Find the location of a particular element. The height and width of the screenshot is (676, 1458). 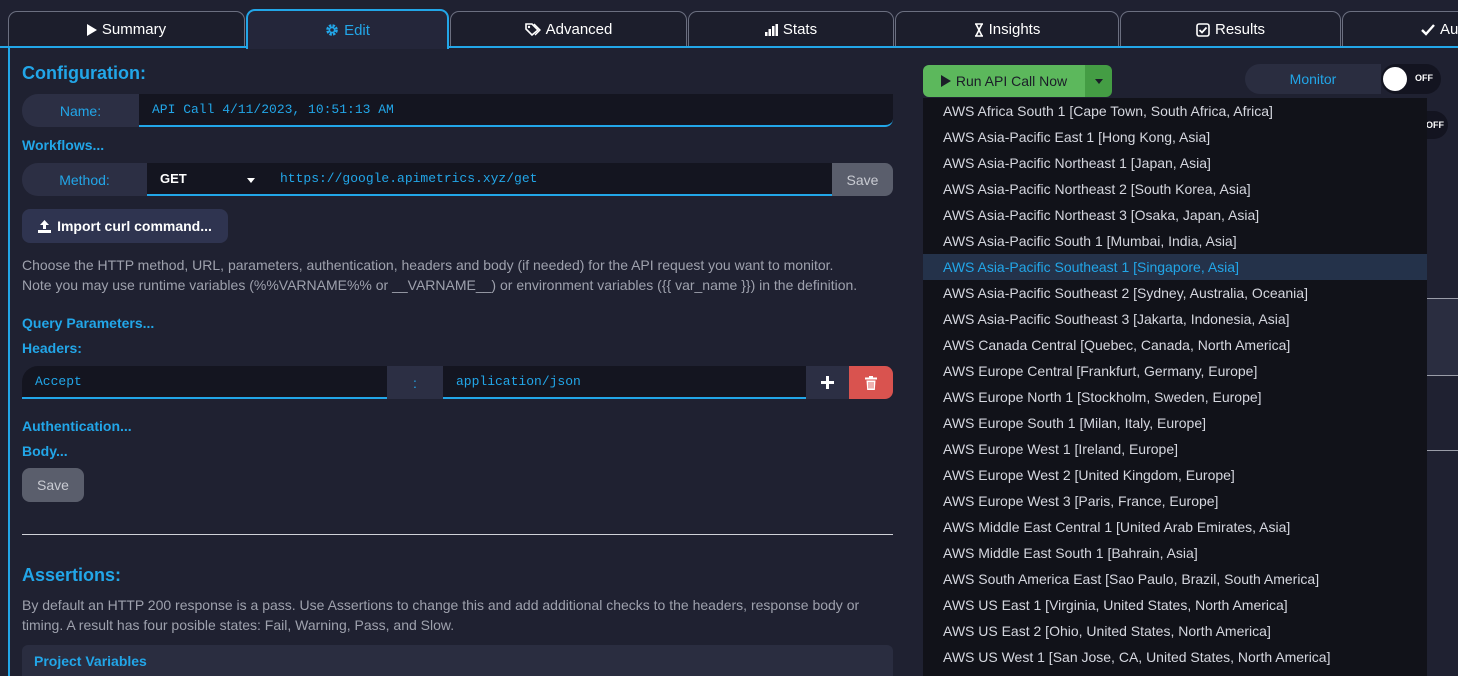

save-button: Save is located at coordinates (53, 485).